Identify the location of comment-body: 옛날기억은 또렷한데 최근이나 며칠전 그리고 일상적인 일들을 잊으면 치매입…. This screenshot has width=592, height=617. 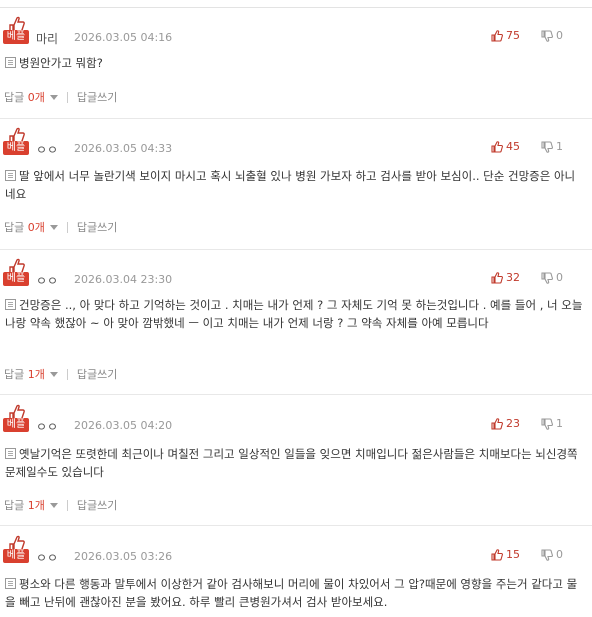
(291, 463).